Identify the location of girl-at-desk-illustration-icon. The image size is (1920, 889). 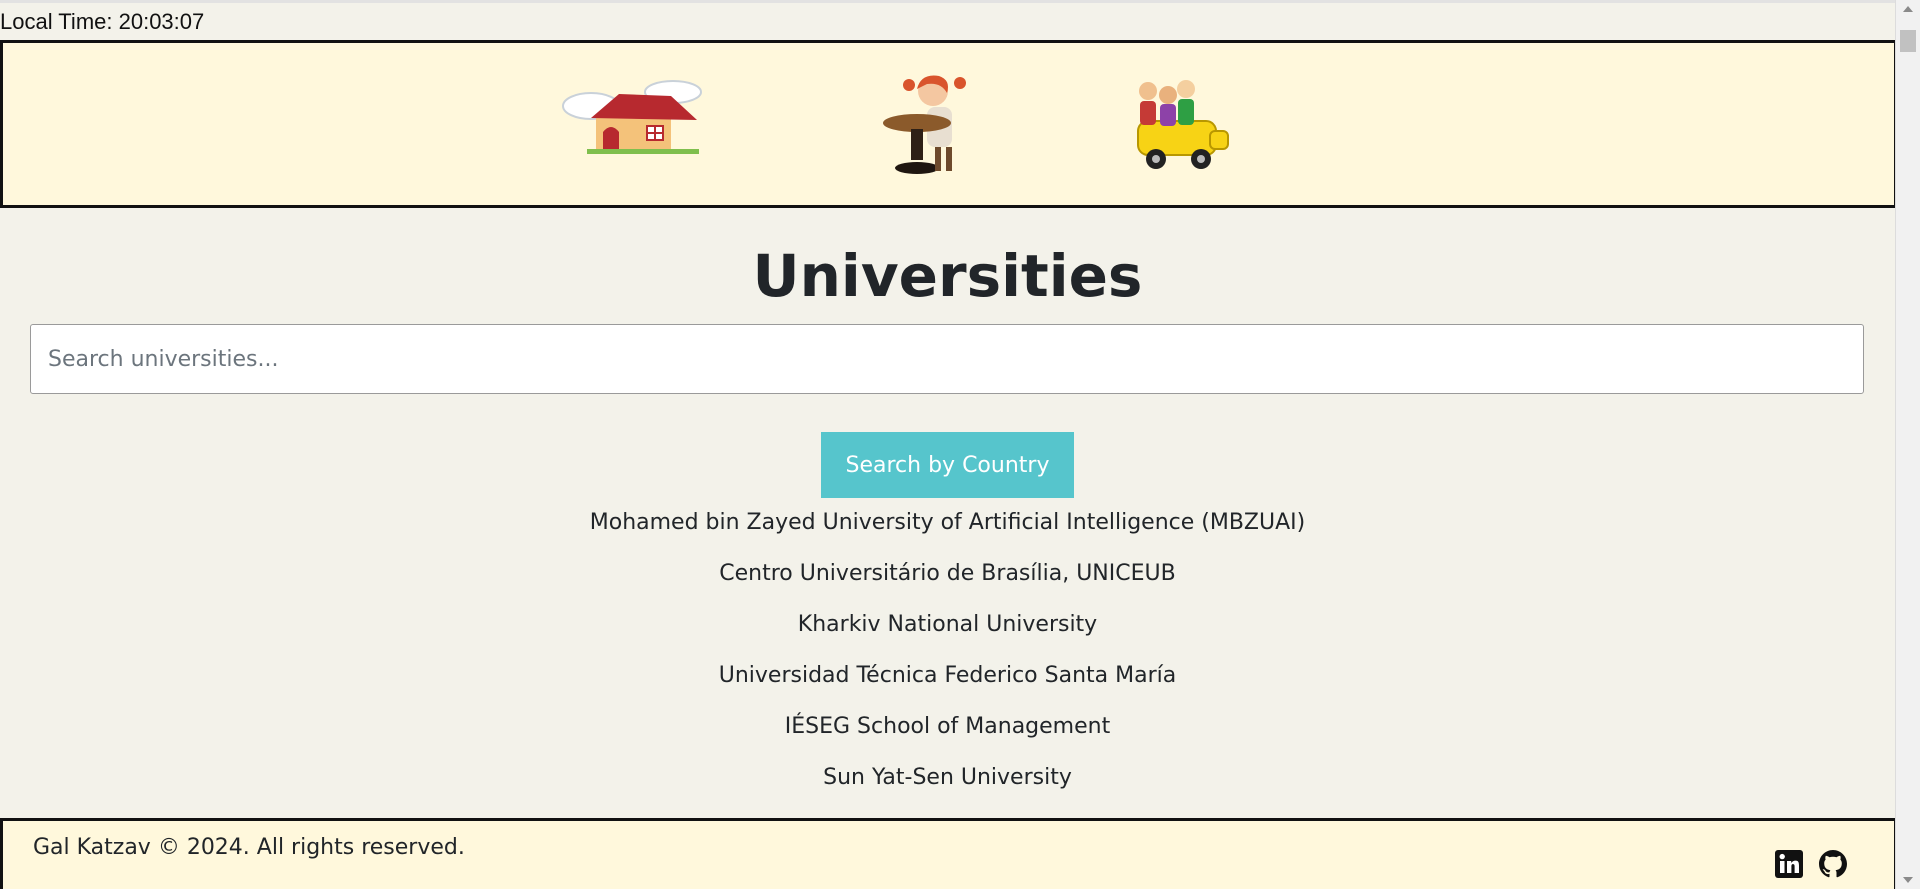
(924, 124).